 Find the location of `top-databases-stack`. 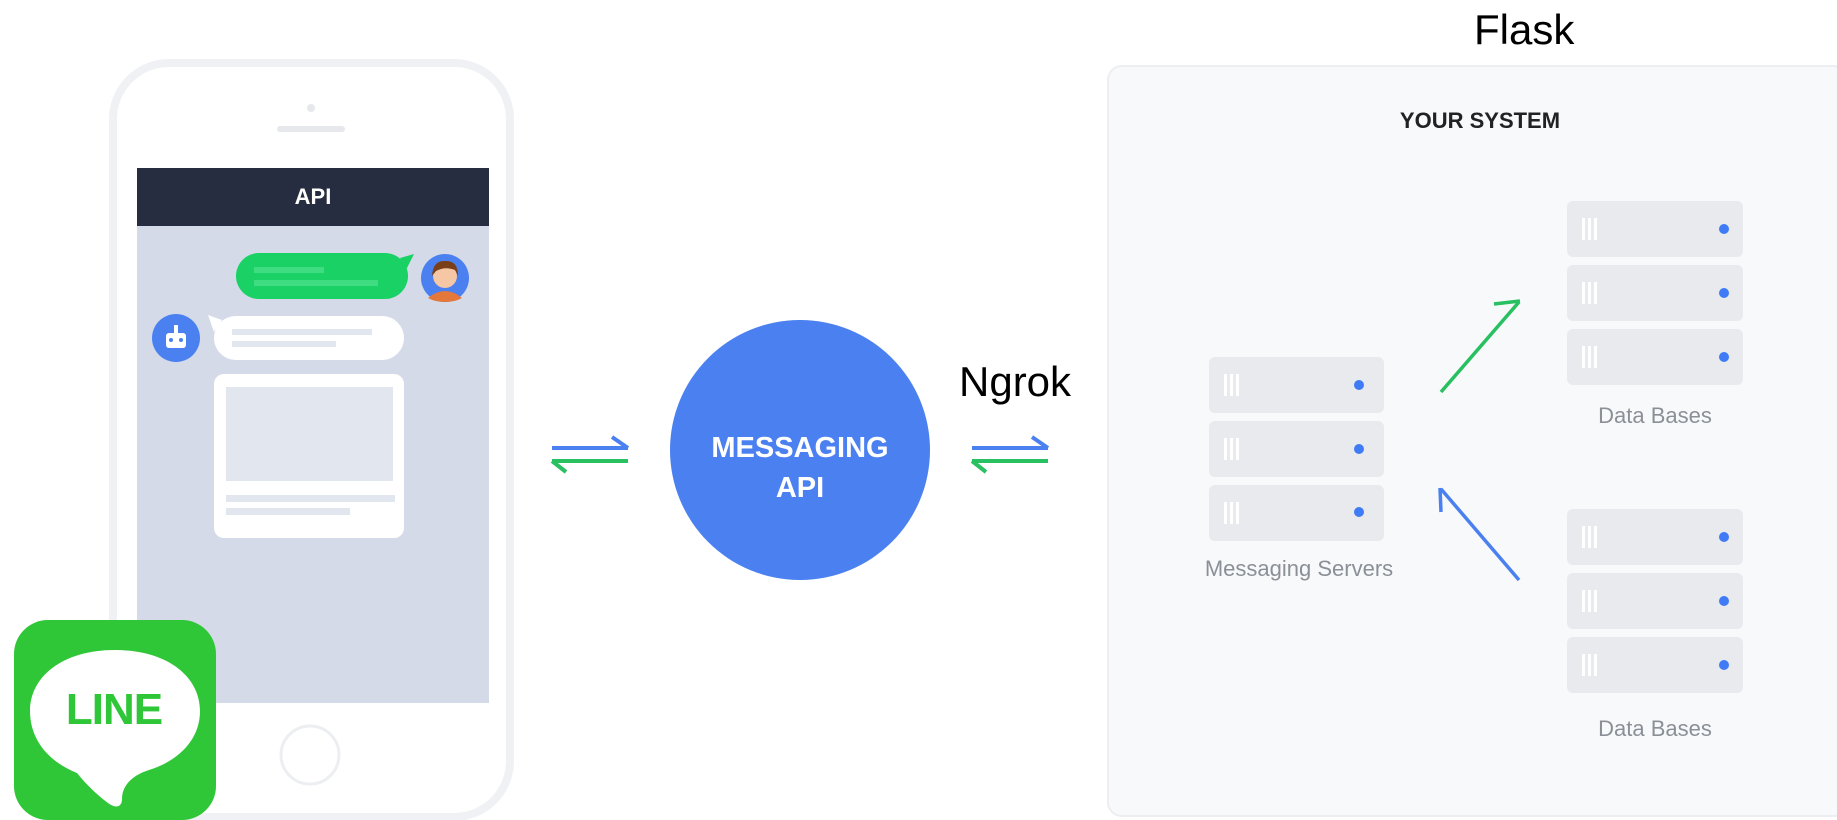

top-databases-stack is located at coordinates (1655, 293).